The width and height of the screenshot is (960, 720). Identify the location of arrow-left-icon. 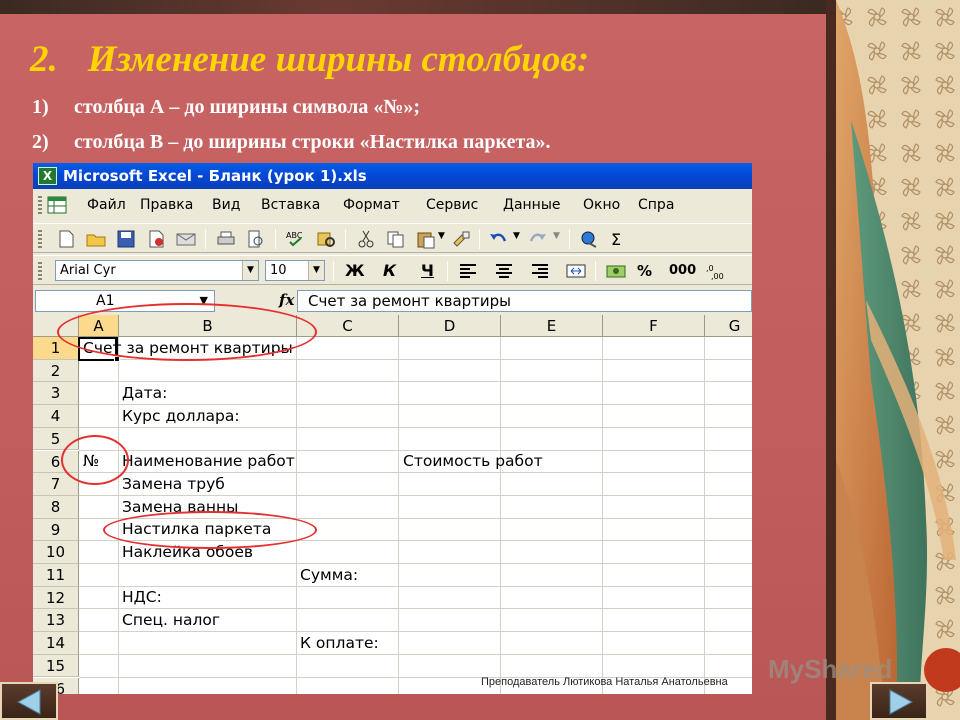
(28, 702).